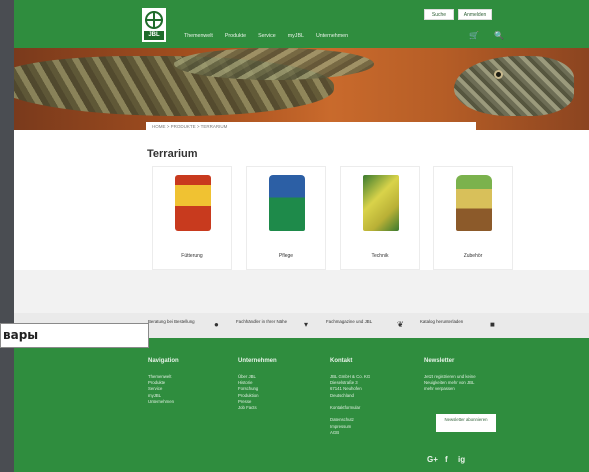 Image resolution: width=589 pixels, height=472 pixels. What do you see at coordinates (154, 20) in the screenshot?
I see `logo-emblem-icon` at bounding box center [154, 20].